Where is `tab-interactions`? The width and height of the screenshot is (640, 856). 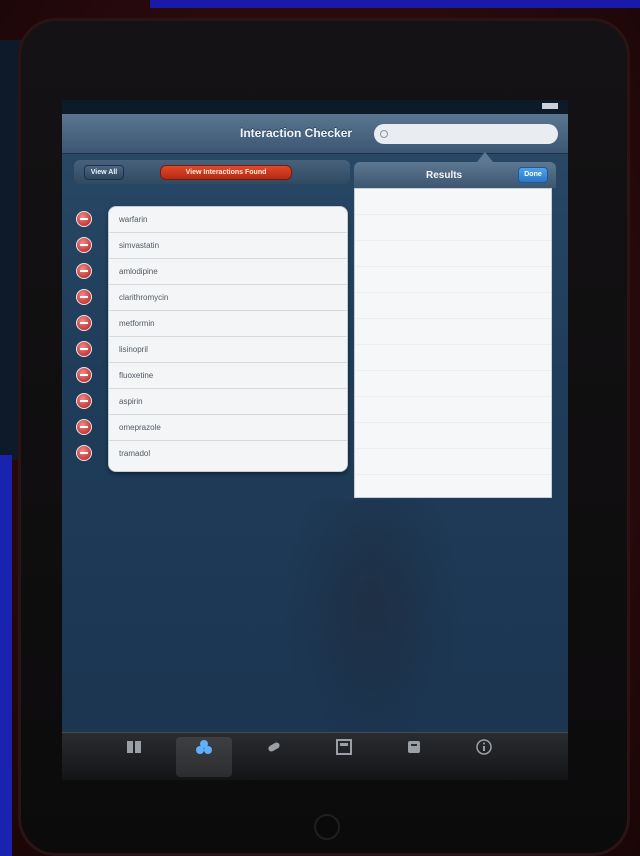 tab-interactions is located at coordinates (204, 757).